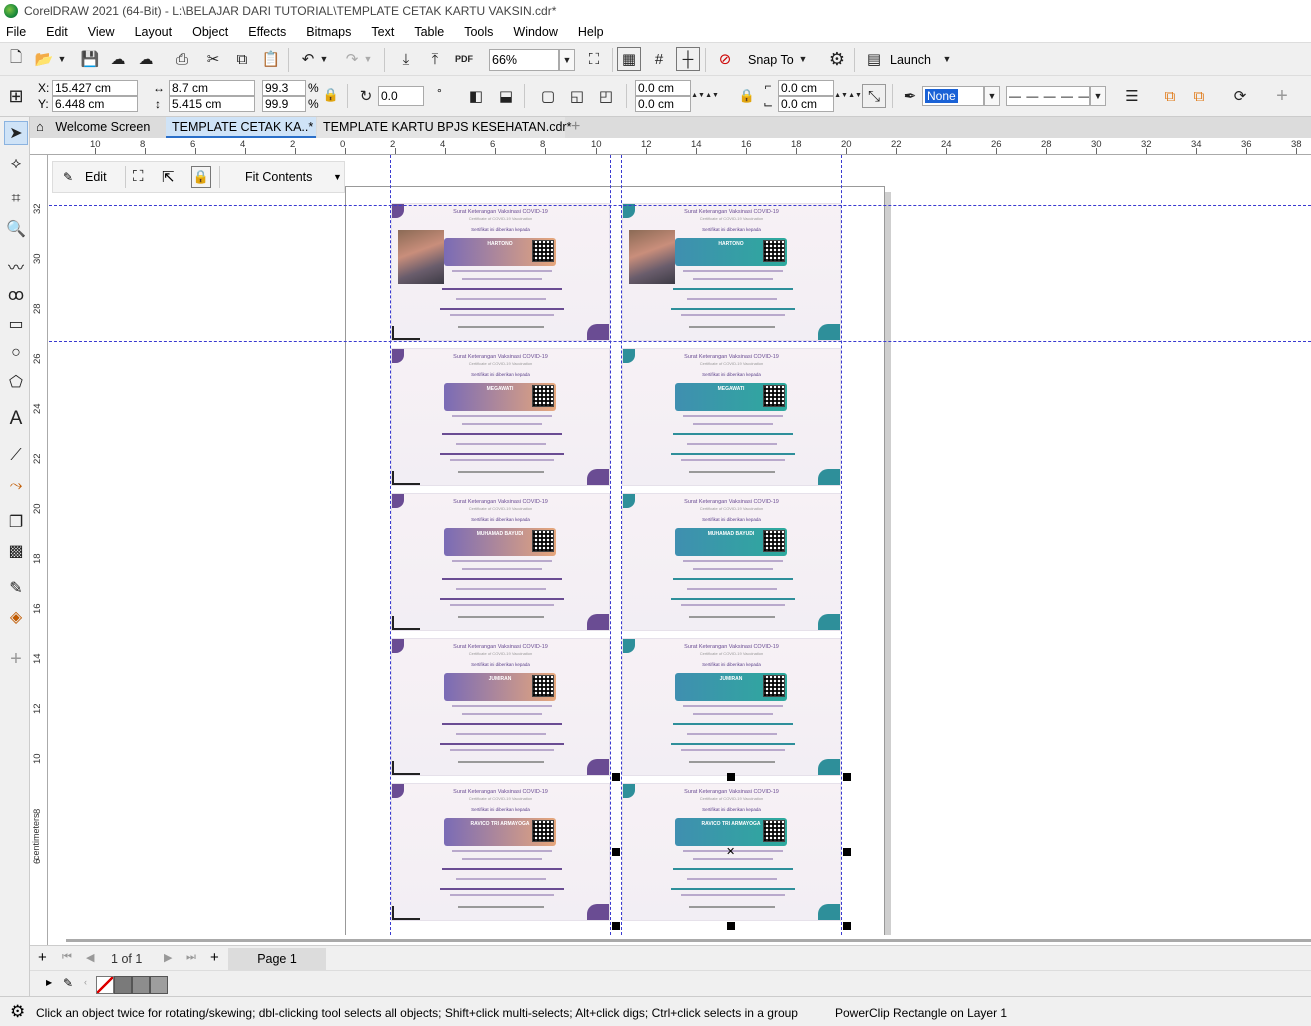 The width and height of the screenshot is (1311, 1026). Describe the element at coordinates (95, 104) in the screenshot. I see `y-position-field: 6.448 cm` at that location.